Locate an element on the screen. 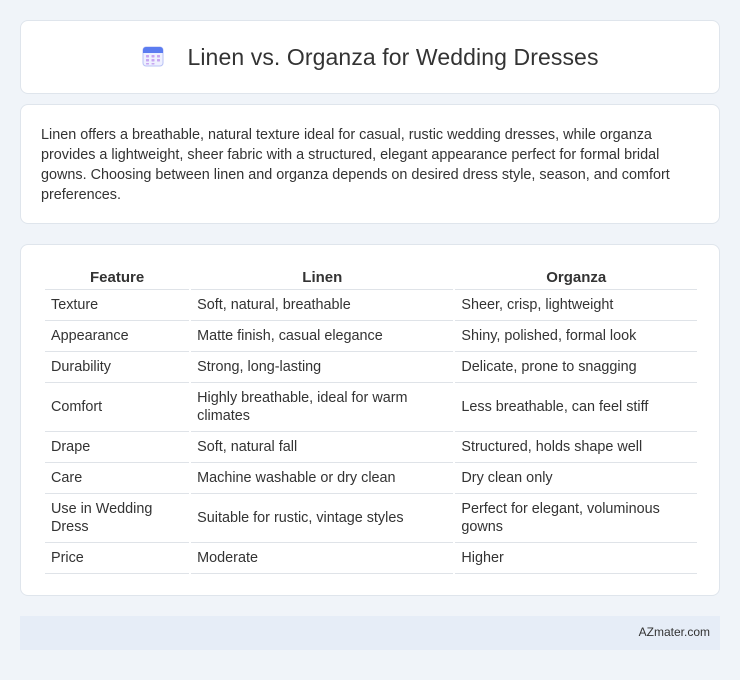  table-header-row: Feature Linen Organza is located at coordinates (371, 277).